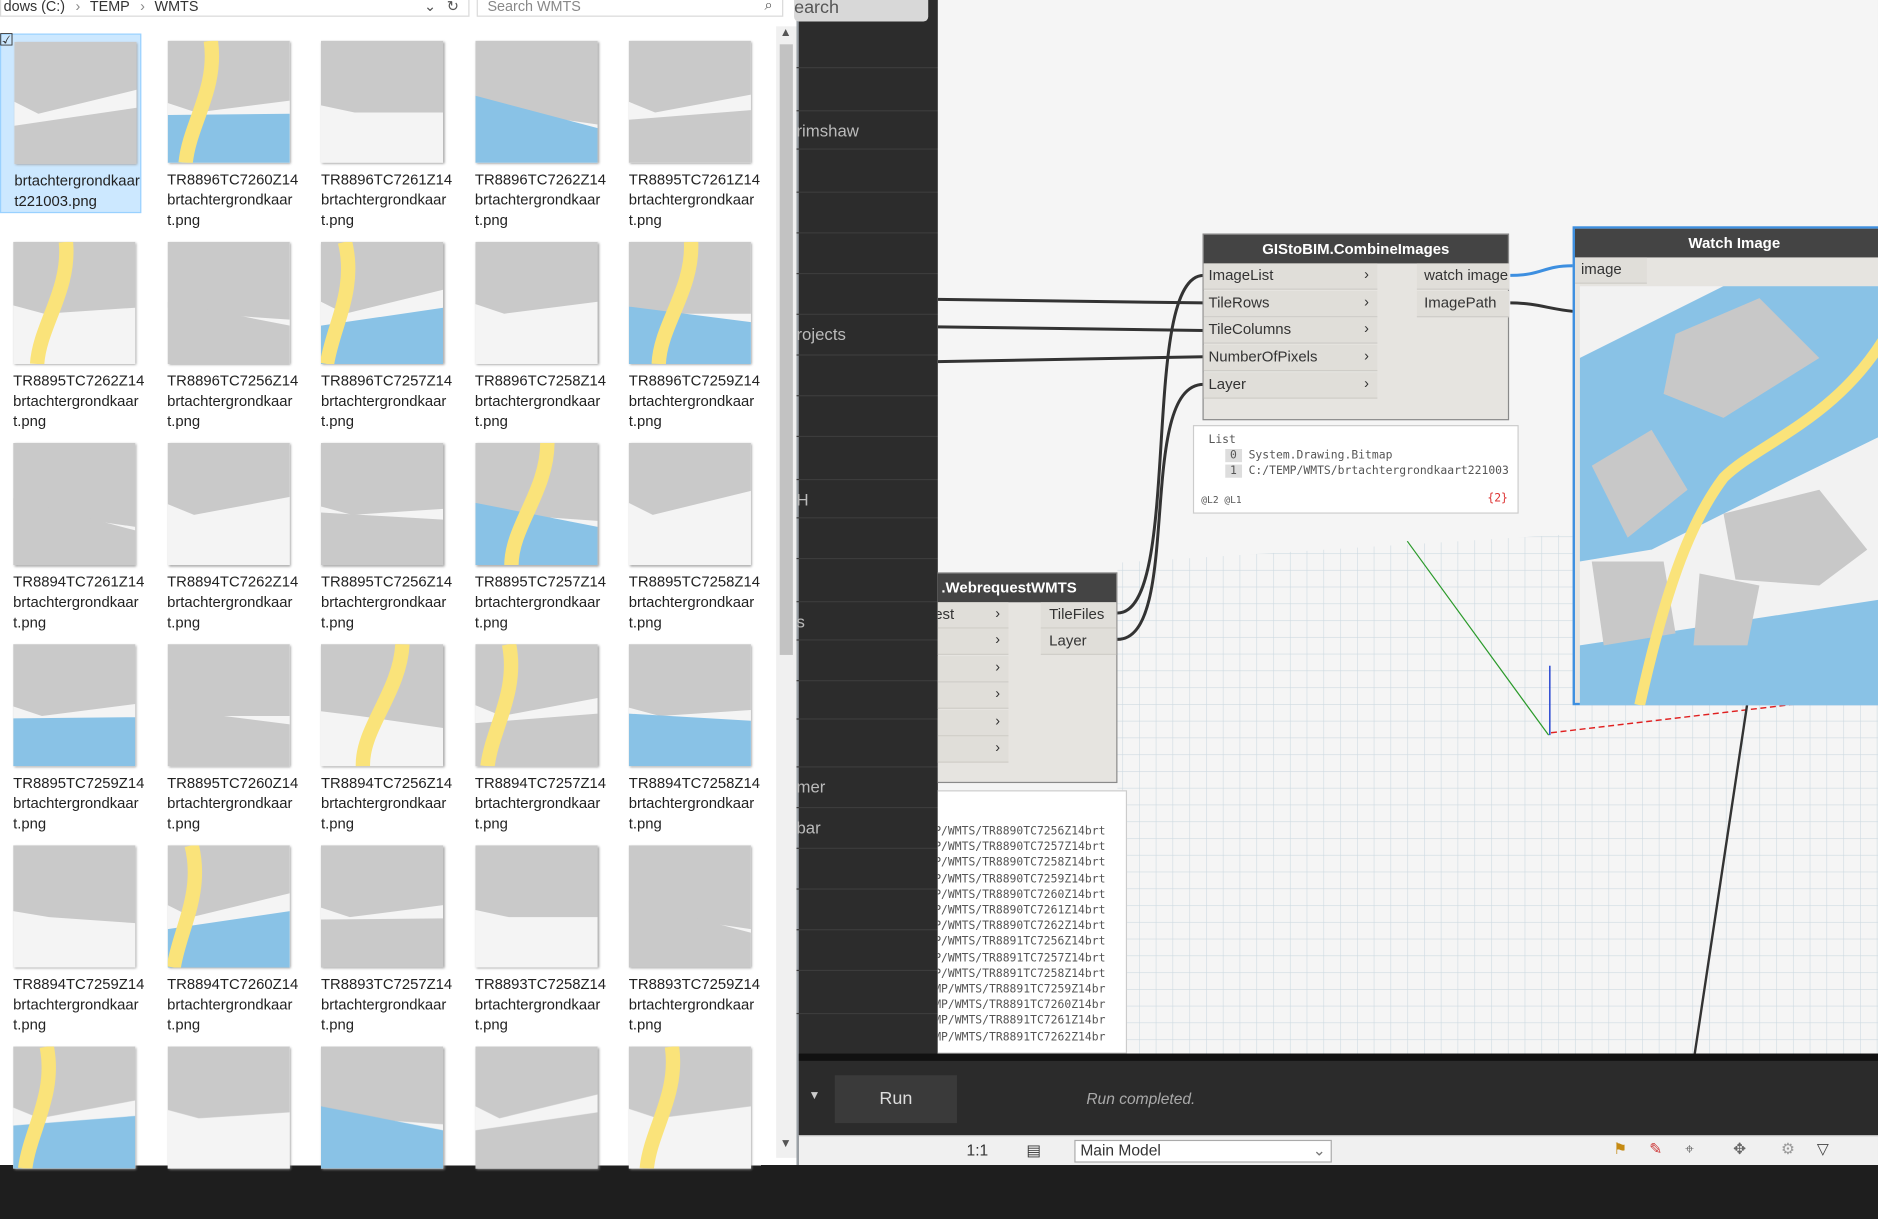 This screenshot has height=1219, width=1878. Describe the element at coordinates (380, 935) in the screenshot. I see `file-item: TR8893TC7257Z14 brtachtergrondkaar t.png` at that location.